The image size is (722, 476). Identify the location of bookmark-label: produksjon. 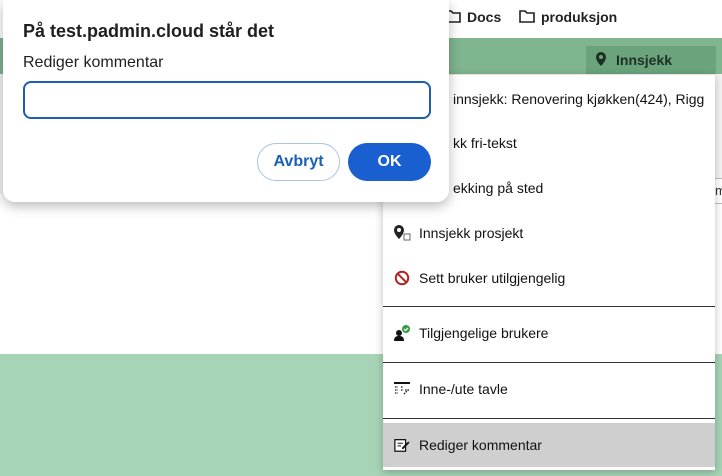
(579, 17).